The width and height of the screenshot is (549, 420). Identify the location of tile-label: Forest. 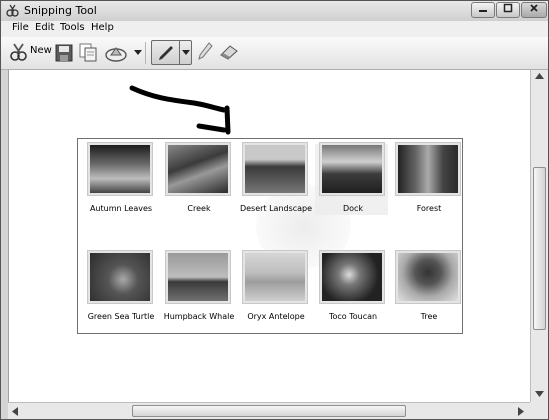
(429, 208).